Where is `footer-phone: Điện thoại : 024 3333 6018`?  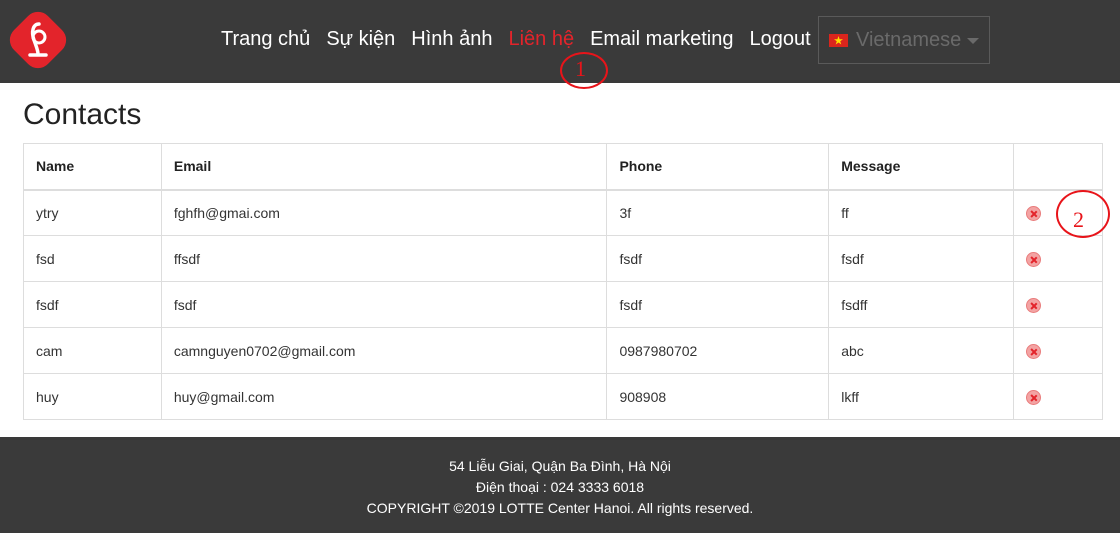 footer-phone: Điện thoại : 024 3333 6018 is located at coordinates (560, 487).